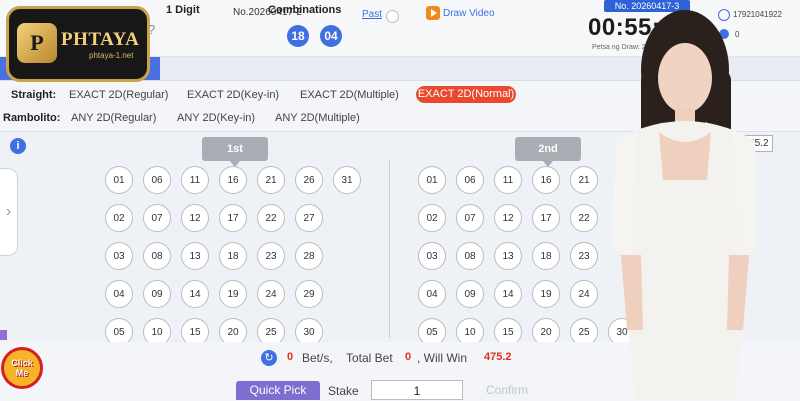 The image size is (800, 401). Describe the element at coordinates (442, 358) in the screenshot. I see `will-win-label: , Will Win` at that location.